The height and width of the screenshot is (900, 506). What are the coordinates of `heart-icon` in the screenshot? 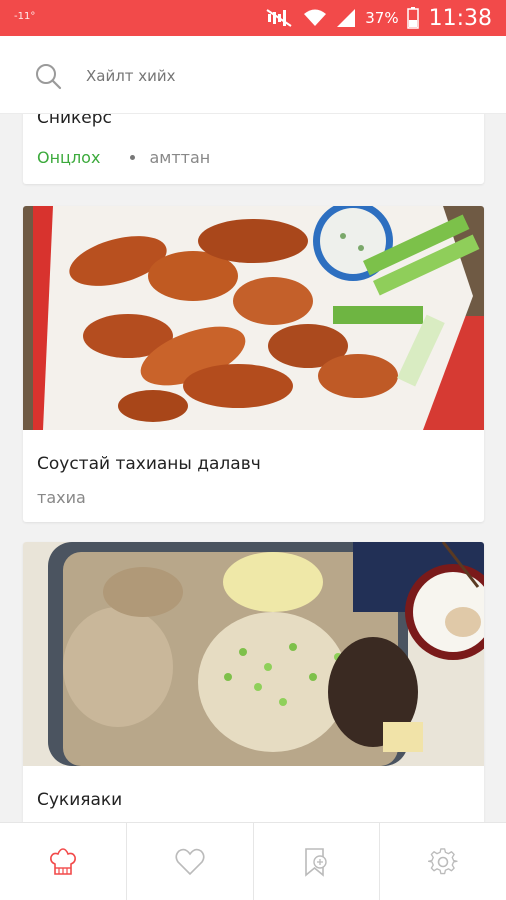 It's located at (190, 862).